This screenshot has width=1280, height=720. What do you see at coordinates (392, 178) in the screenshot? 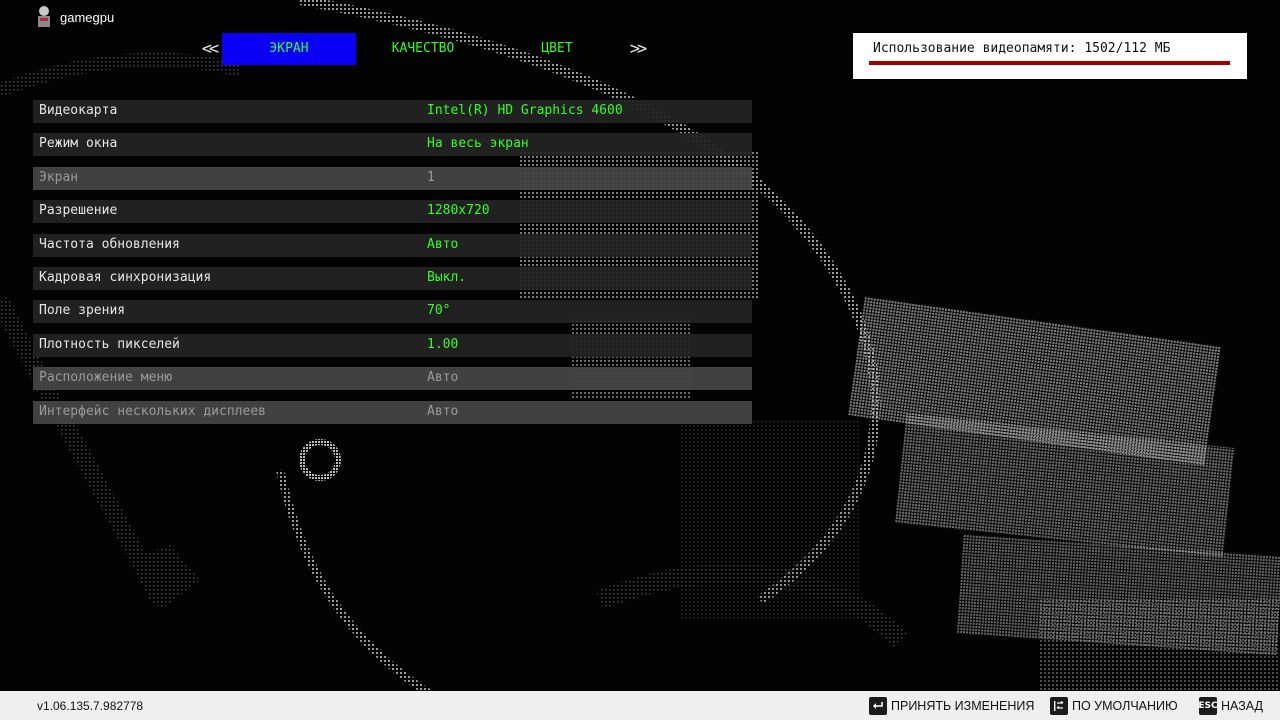
I see `setting-row-display: Экран 1` at bounding box center [392, 178].